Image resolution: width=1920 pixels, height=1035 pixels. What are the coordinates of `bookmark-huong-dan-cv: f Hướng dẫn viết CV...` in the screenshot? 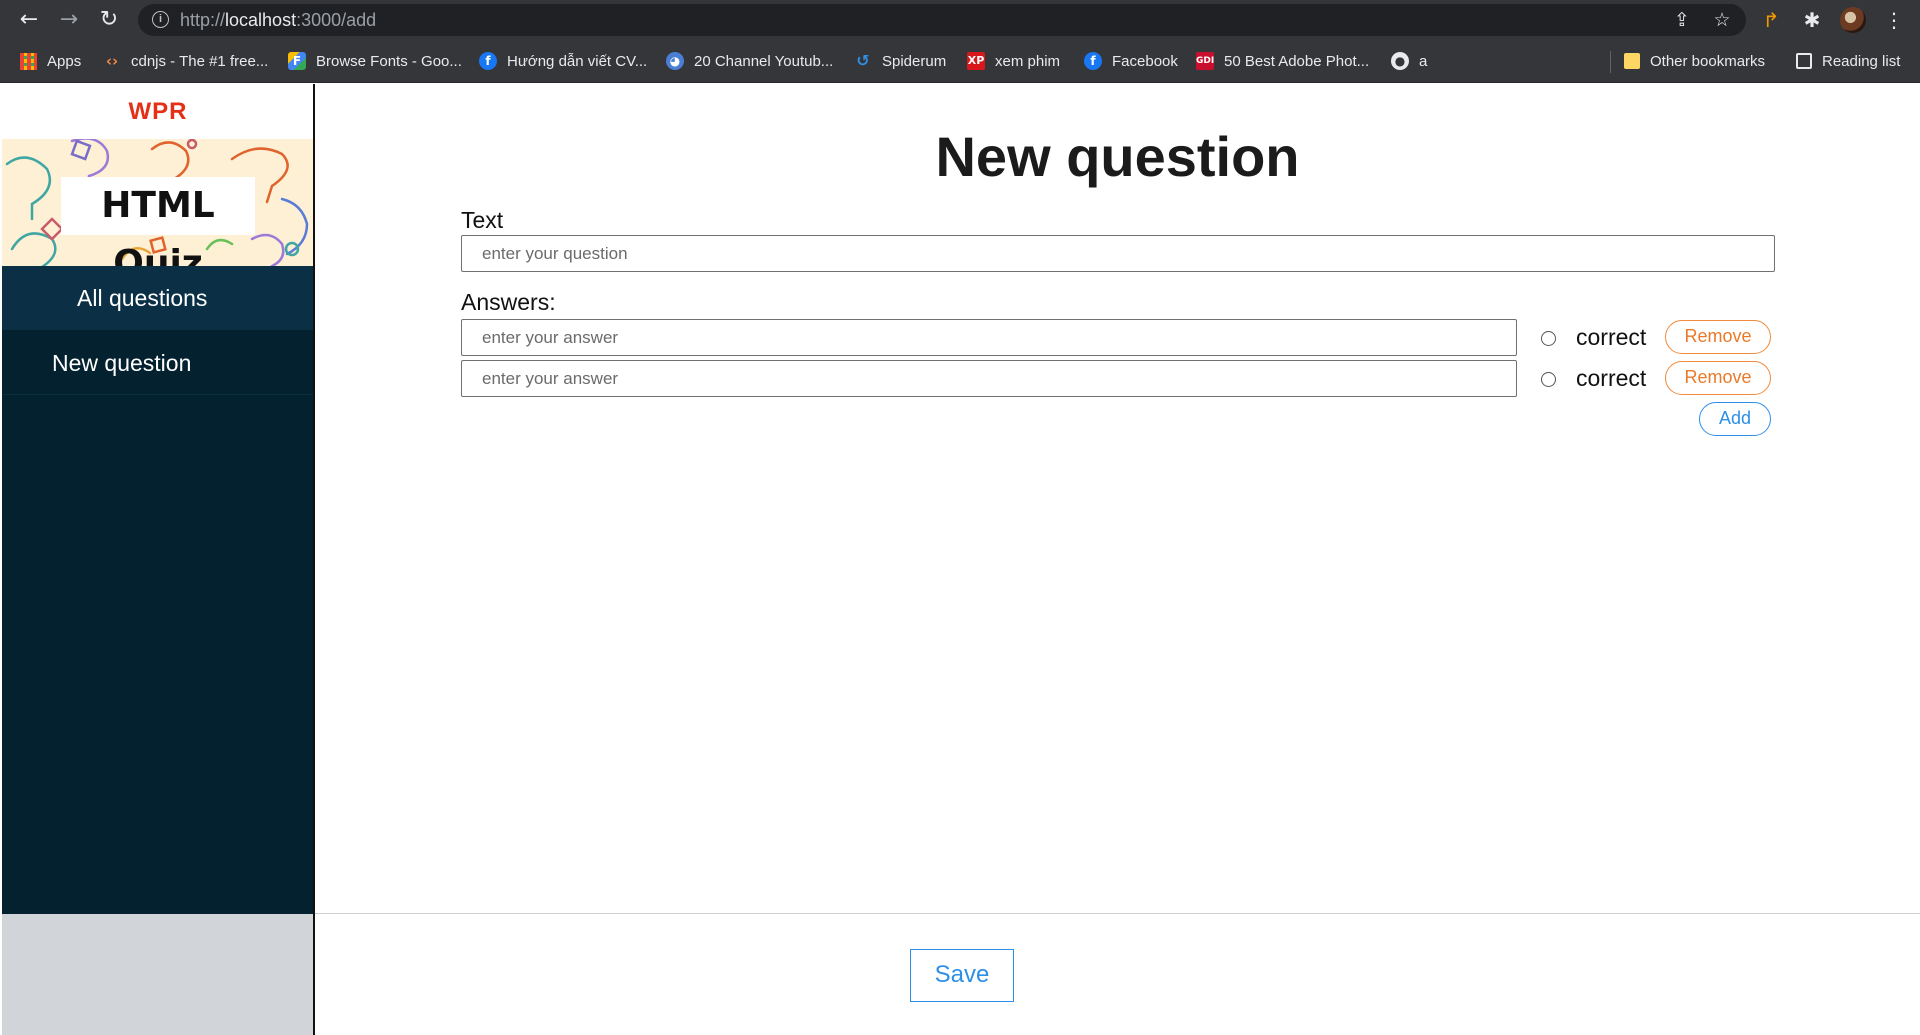 It's located at (563, 61).